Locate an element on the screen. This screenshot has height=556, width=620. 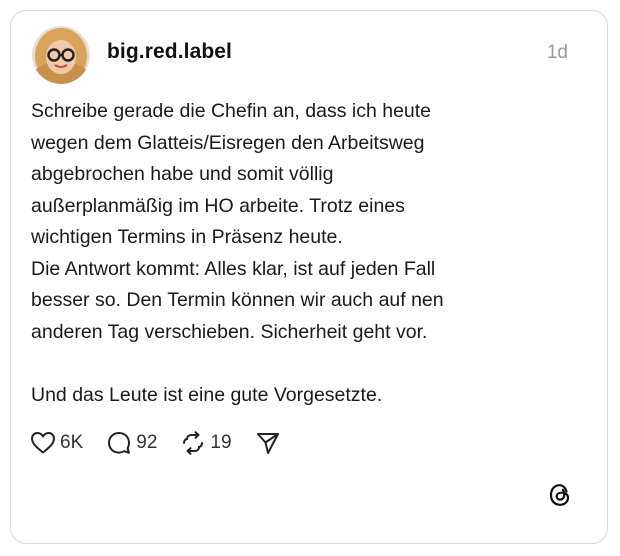
reply-count: 92 is located at coordinates (147, 442).